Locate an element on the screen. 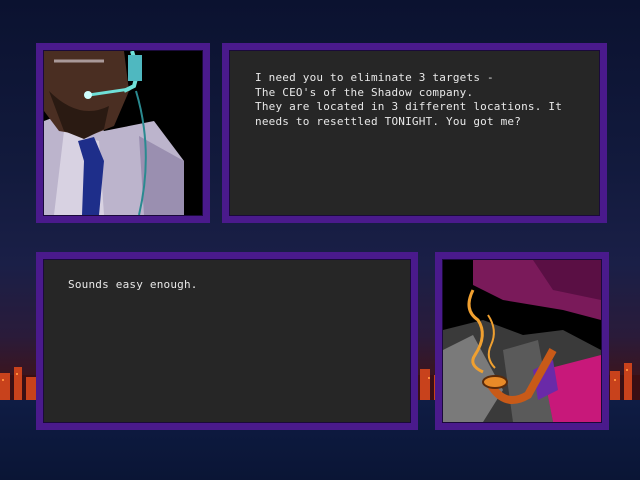  hat-and-pipe-agent-icon is located at coordinates (522, 341).